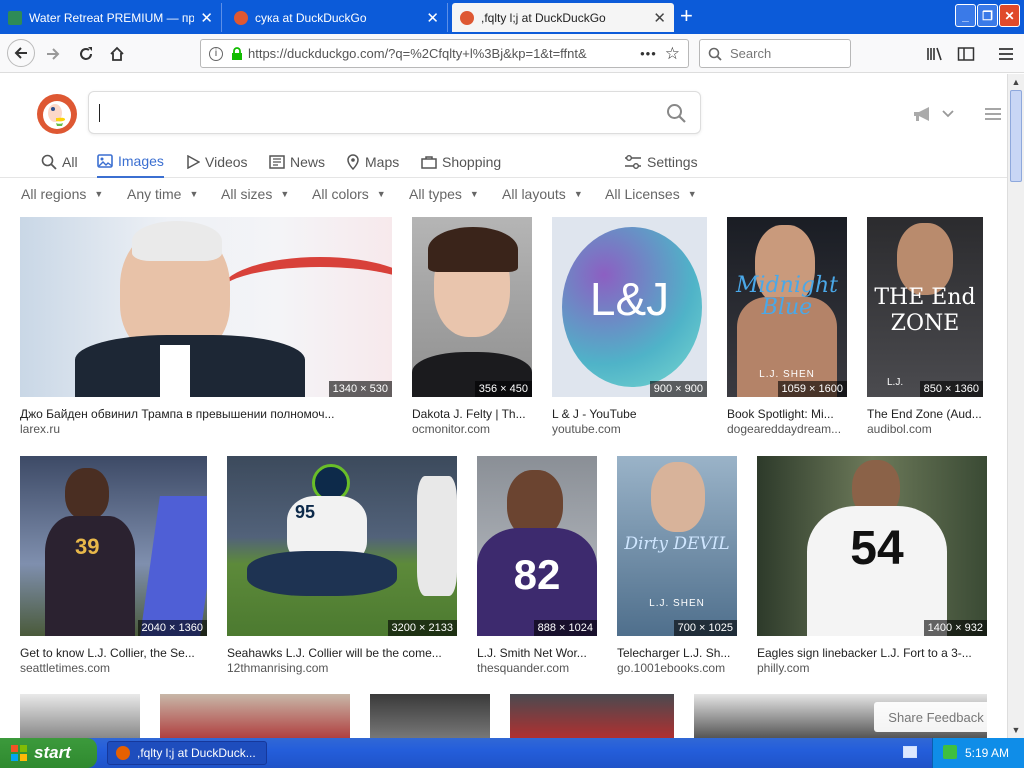 This screenshot has height=768, width=1024. What do you see at coordinates (1016, 730) in the screenshot?
I see `scroll-down-icon: ▼` at bounding box center [1016, 730].